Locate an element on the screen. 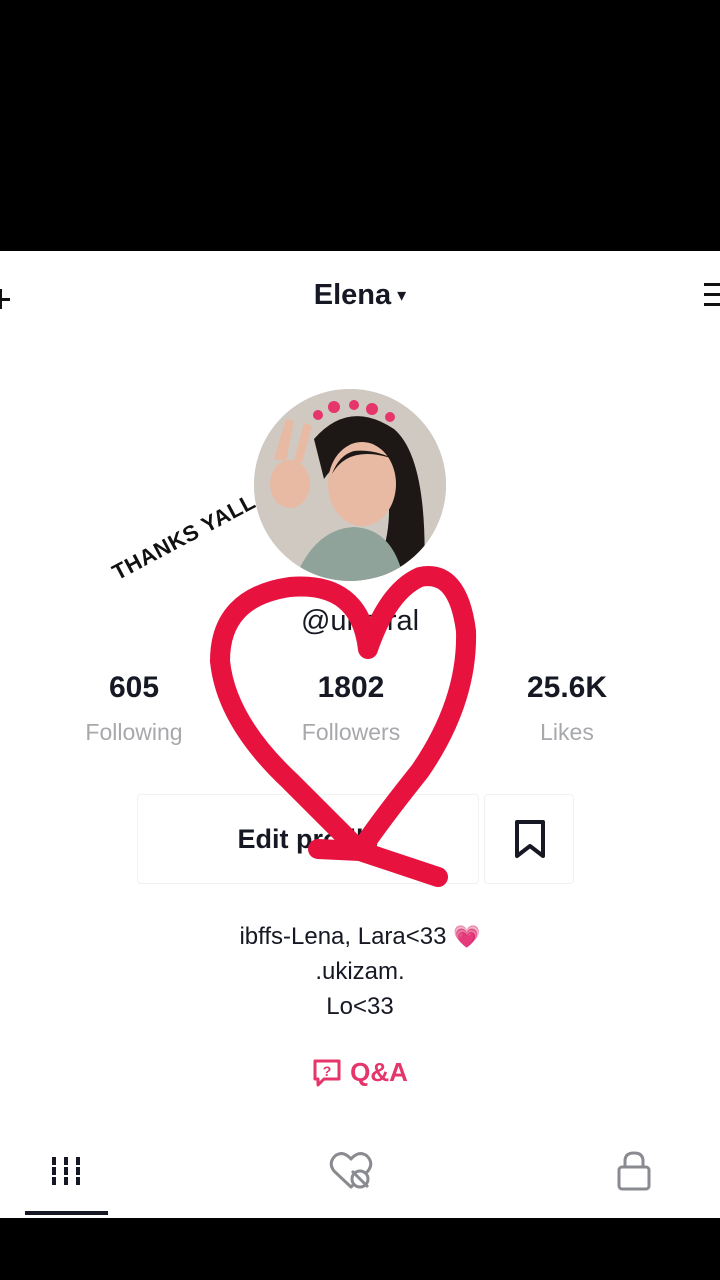  bookmark-icon is located at coordinates (530, 839).